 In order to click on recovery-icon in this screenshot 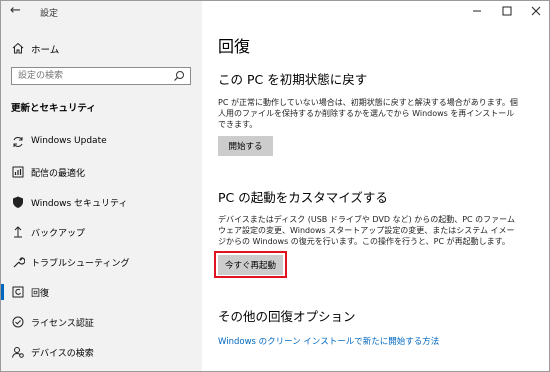, I will do `click(18, 292)`.